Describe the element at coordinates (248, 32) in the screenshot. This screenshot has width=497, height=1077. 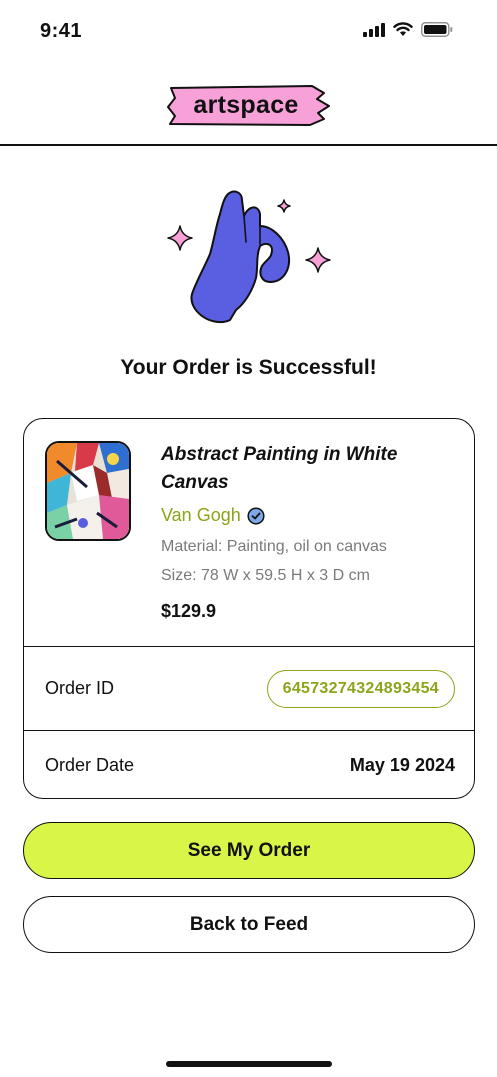
I see `status-bar: 9:41` at that location.